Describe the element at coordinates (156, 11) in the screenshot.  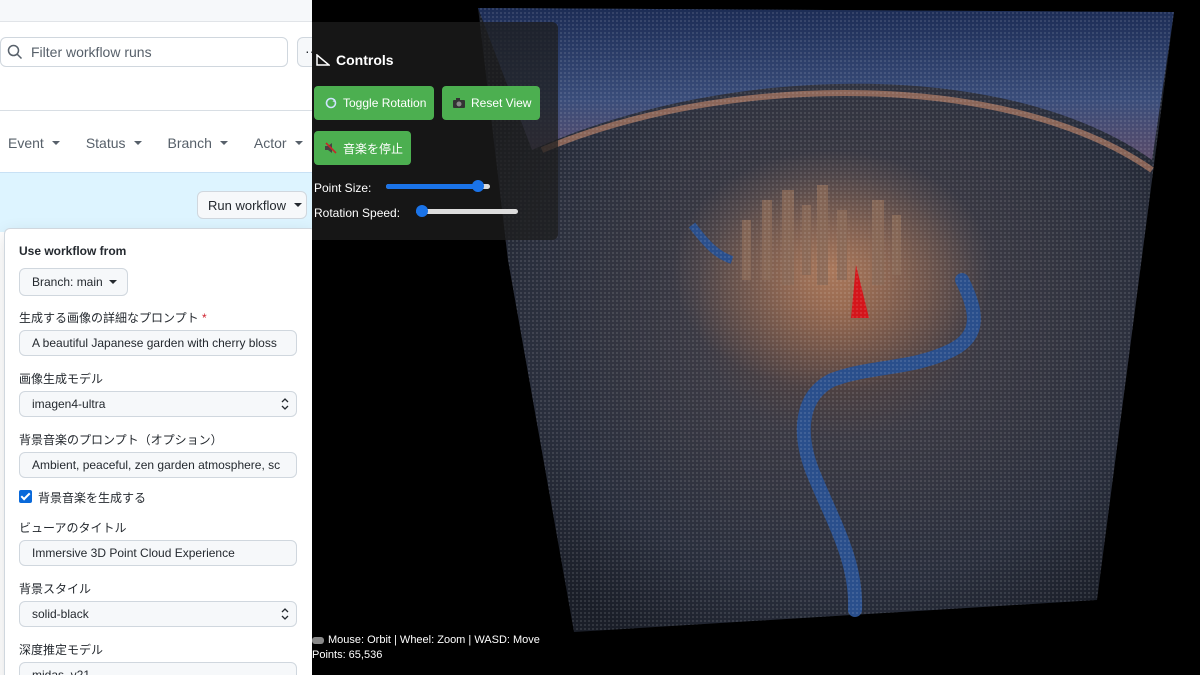
I see `top-bar` at that location.